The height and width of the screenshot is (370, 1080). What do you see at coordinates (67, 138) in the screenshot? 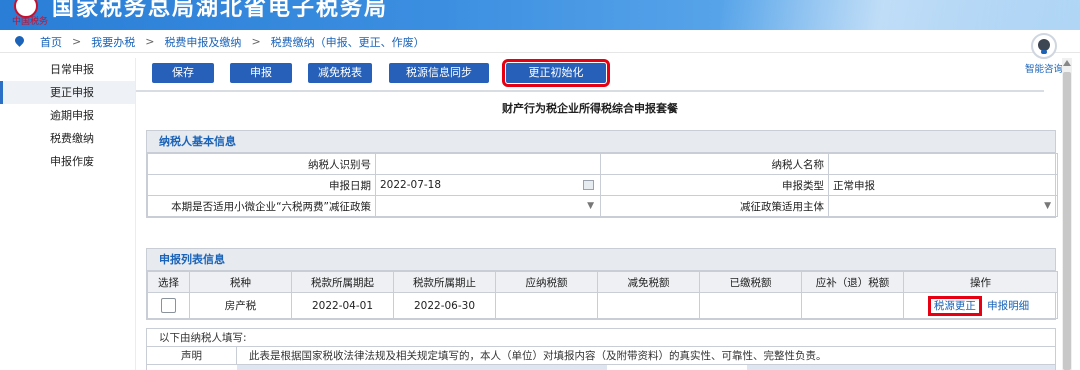
I see `sidebar-item-tax-payment: 税费缴纳` at bounding box center [67, 138].